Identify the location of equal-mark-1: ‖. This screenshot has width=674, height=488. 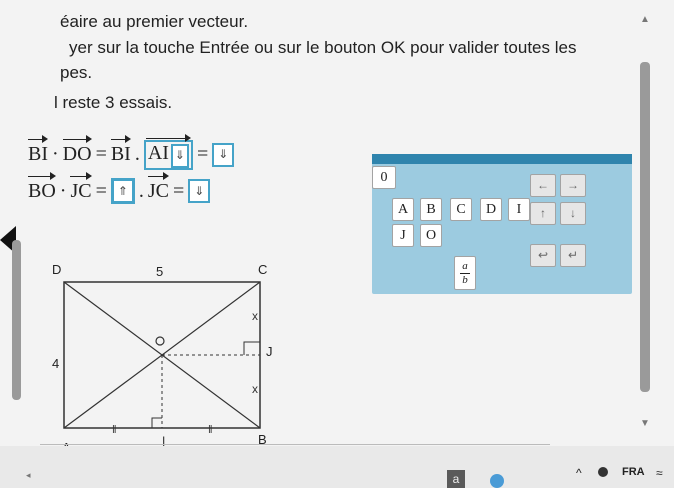
(114, 430).